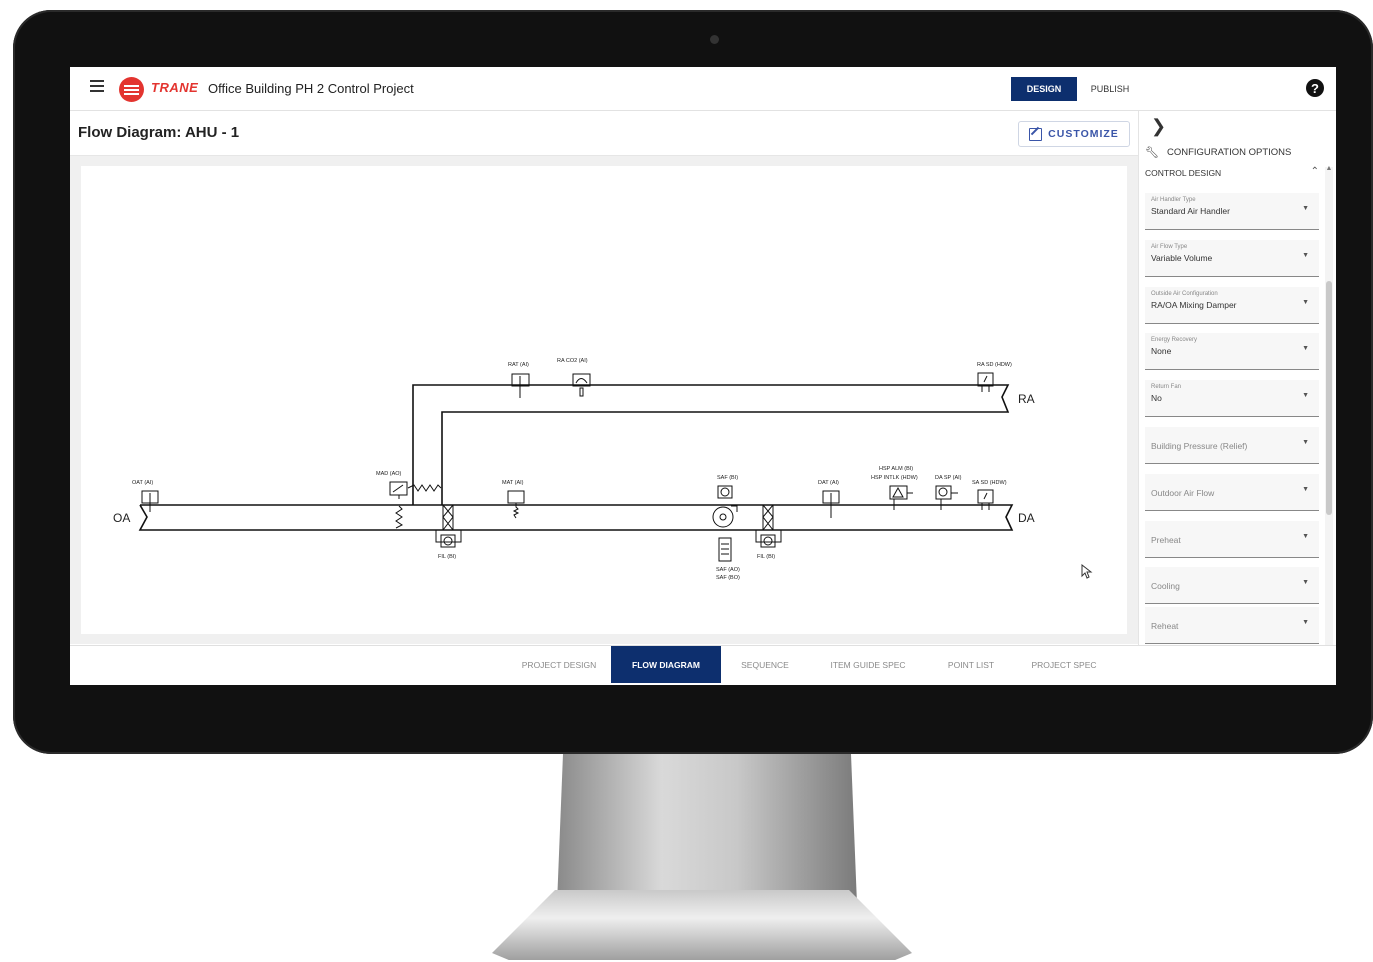 This screenshot has height=962, width=1373. Describe the element at coordinates (1036, 134) in the screenshot. I see `edit-icon` at that location.